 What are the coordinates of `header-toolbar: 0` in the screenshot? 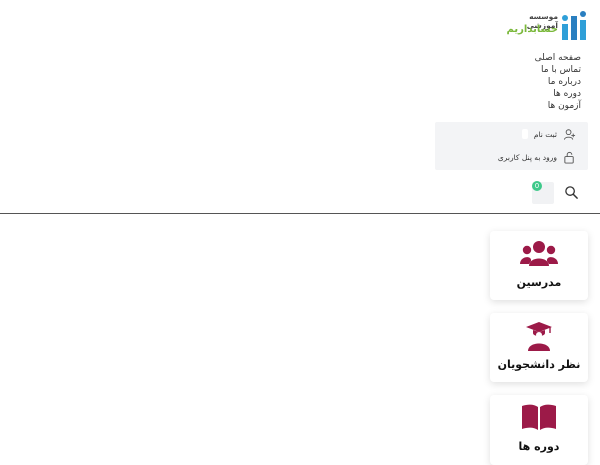 It's located at (558, 193).